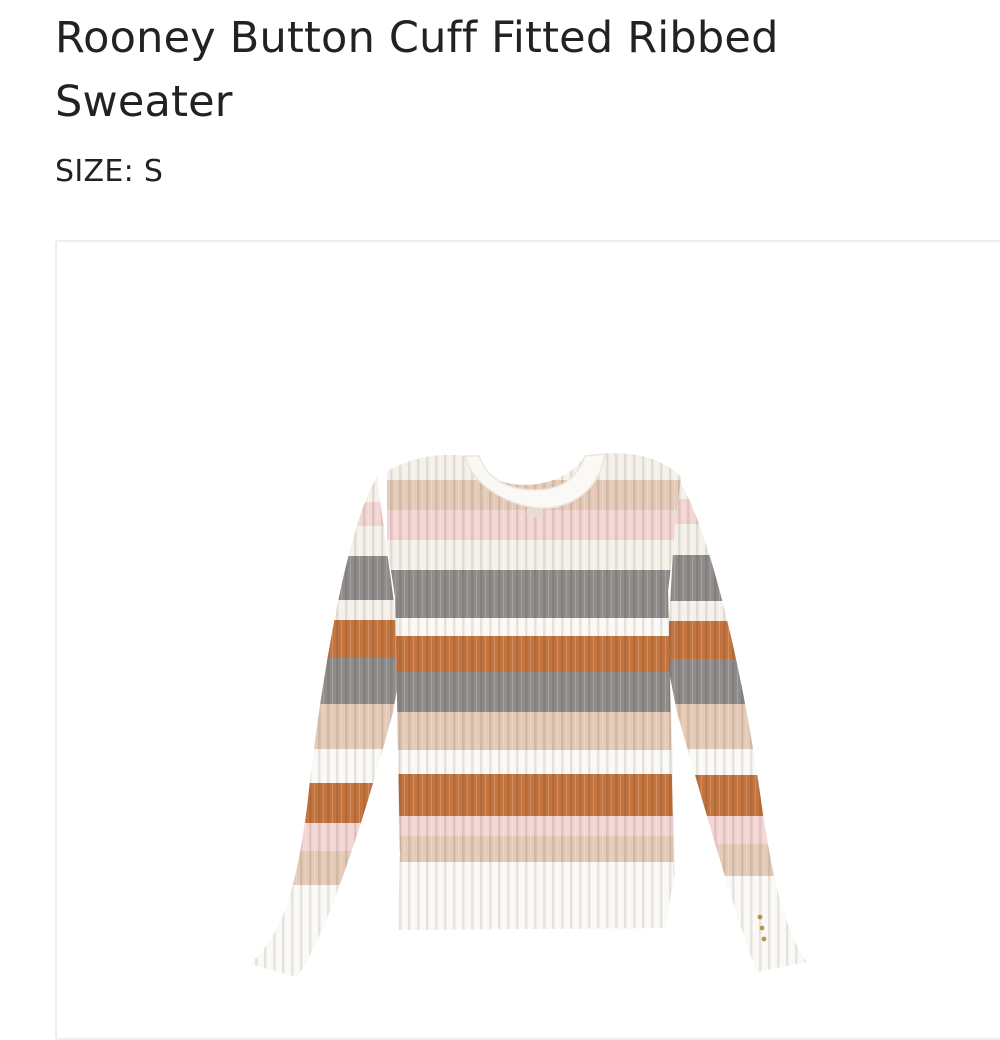 The width and height of the screenshot is (1000, 1040). What do you see at coordinates (109, 171) in the screenshot?
I see `size-label: SIZE: S` at bounding box center [109, 171].